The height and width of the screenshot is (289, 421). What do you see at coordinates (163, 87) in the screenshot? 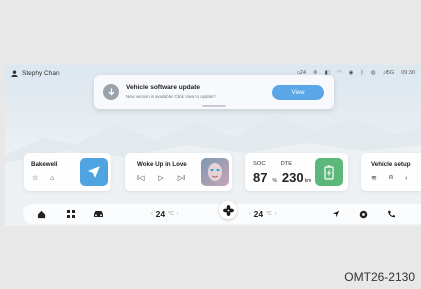
I see `notification-title: Vehicle software update` at bounding box center [163, 87].